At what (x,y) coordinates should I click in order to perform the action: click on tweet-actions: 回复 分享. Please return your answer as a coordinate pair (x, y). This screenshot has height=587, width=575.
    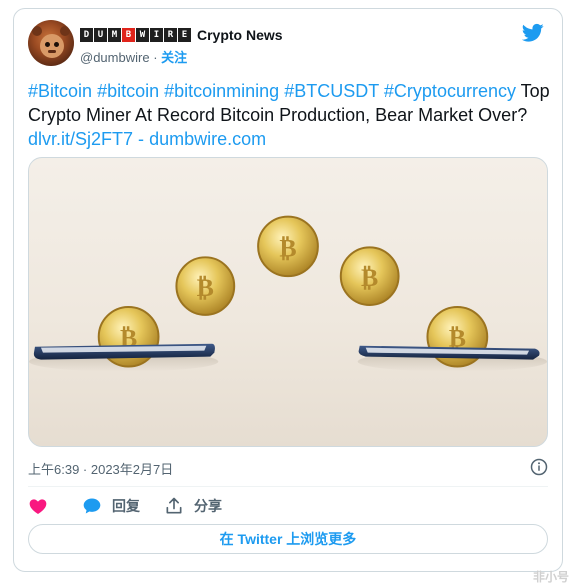
    Looking at the image, I should click on (137, 506).